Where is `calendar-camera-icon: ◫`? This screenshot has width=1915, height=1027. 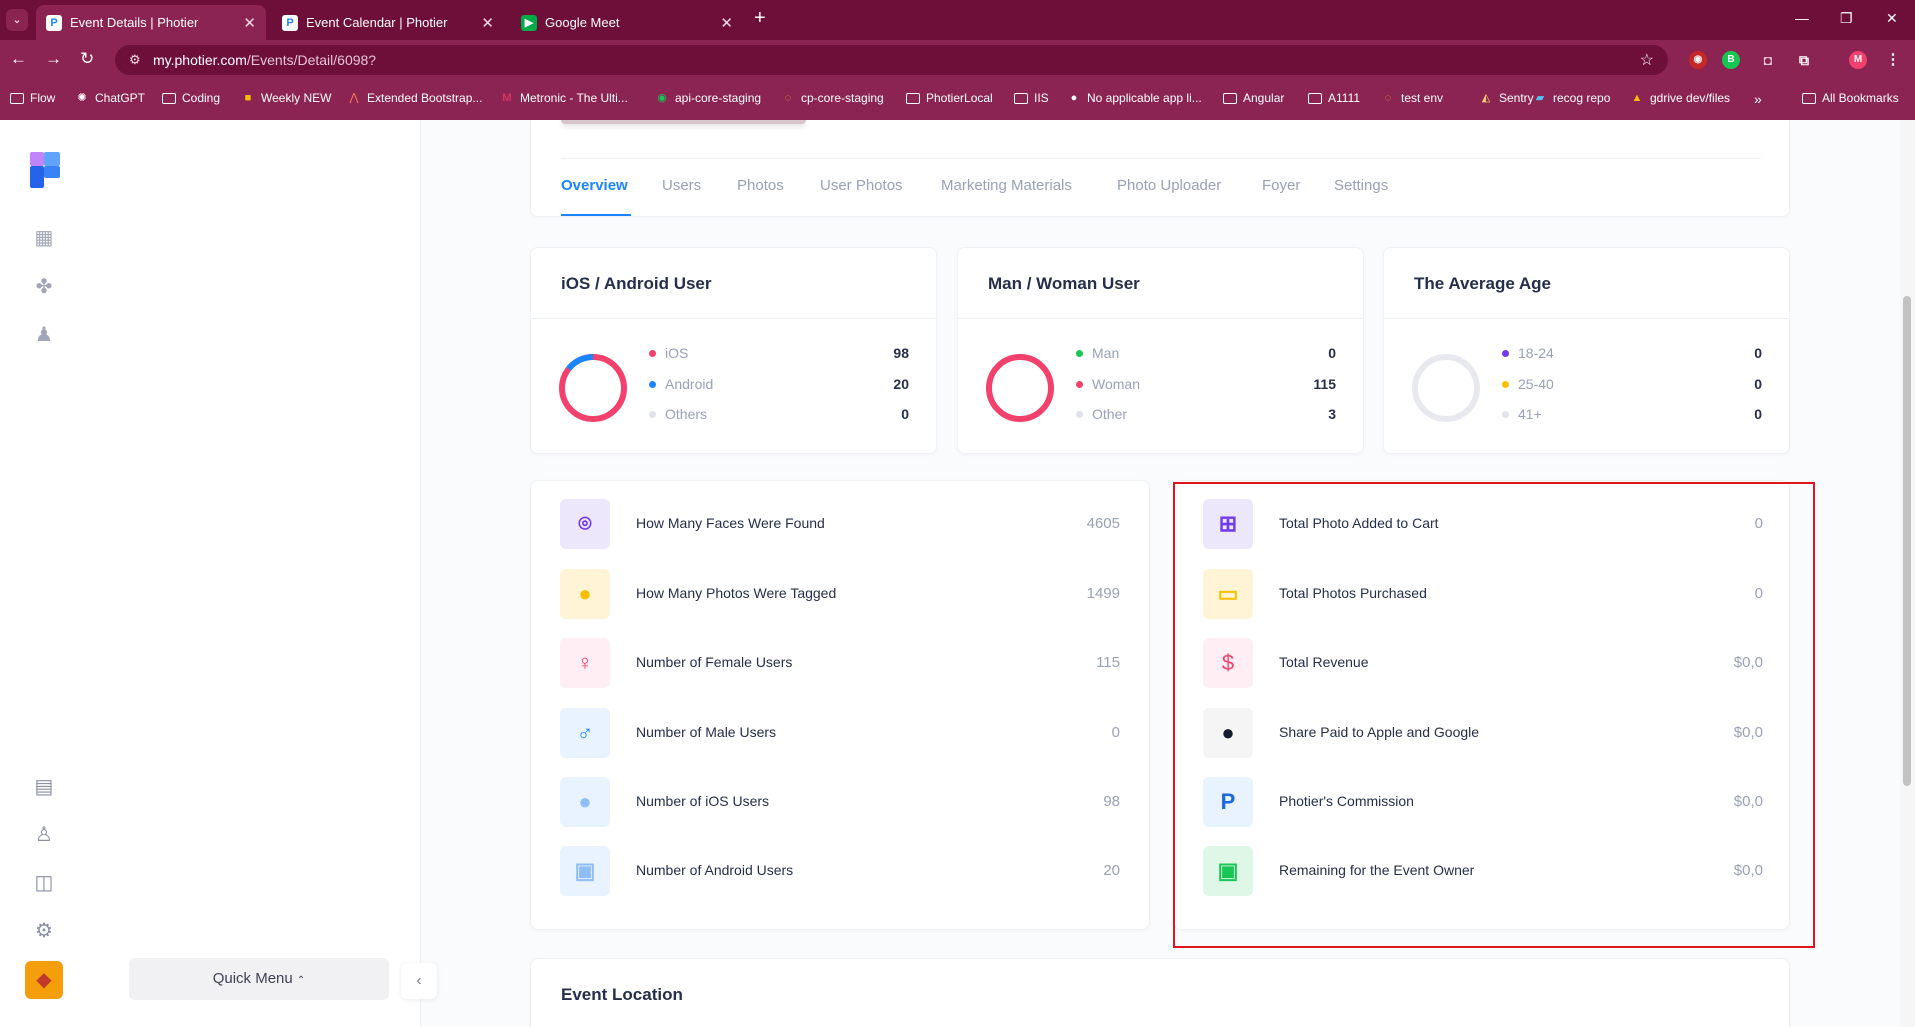
calendar-camera-icon: ◫ is located at coordinates (44, 883).